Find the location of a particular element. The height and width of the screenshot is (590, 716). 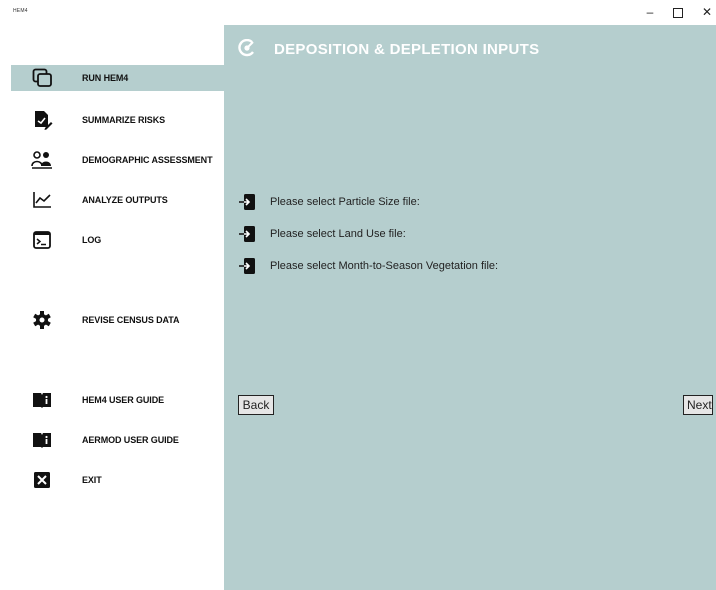

sidebar-item-analyze-outputs: ANALYZE OUTPUTS is located at coordinates (117, 200).